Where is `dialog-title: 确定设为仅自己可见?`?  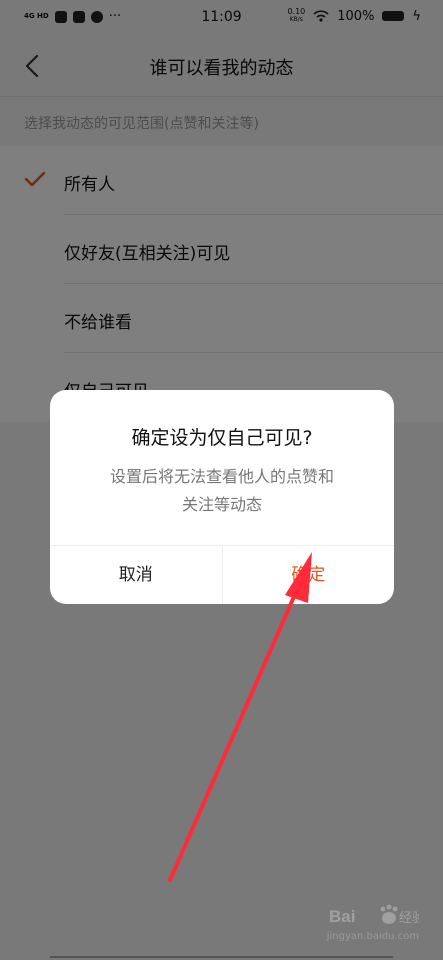
dialog-title: 确定设为仅自己可见? is located at coordinates (222, 438).